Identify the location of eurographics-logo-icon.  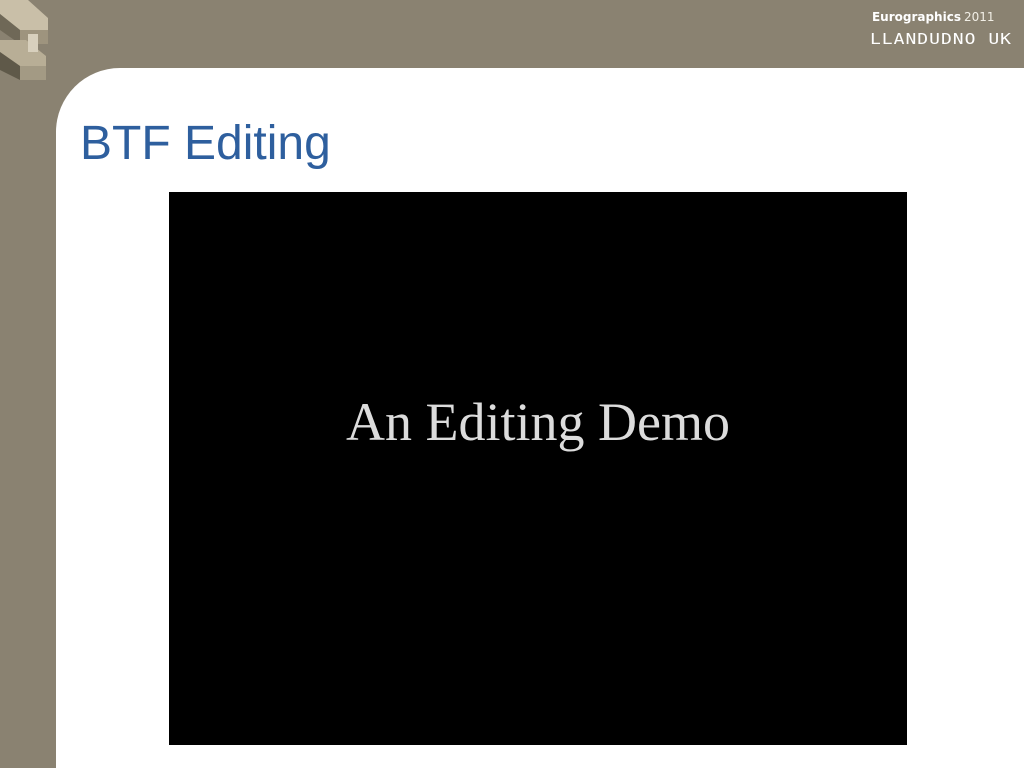
(24, 40).